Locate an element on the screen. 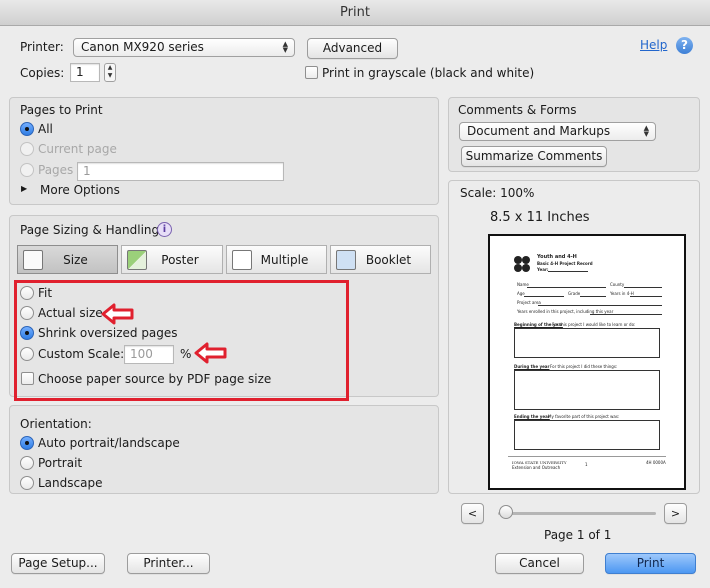 The image size is (710, 588). doc-footer-extension: Extension and Outreach is located at coordinates (536, 467).